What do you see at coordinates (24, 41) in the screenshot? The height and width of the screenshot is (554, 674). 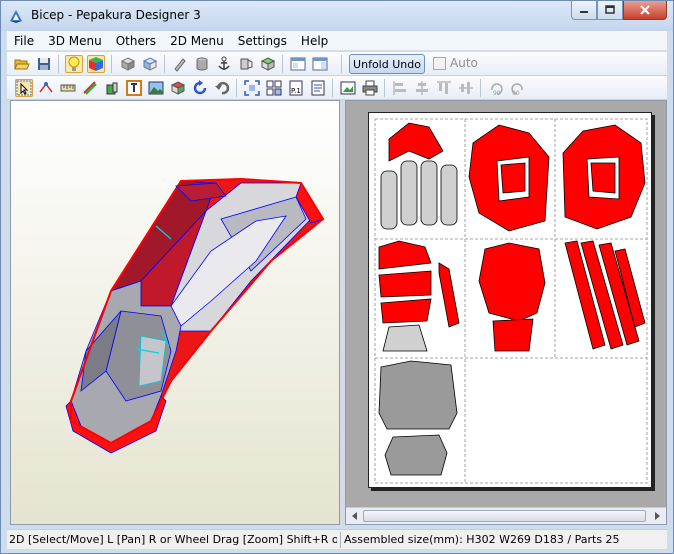 I see `menu-file: File` at bounding box center [24, 41].